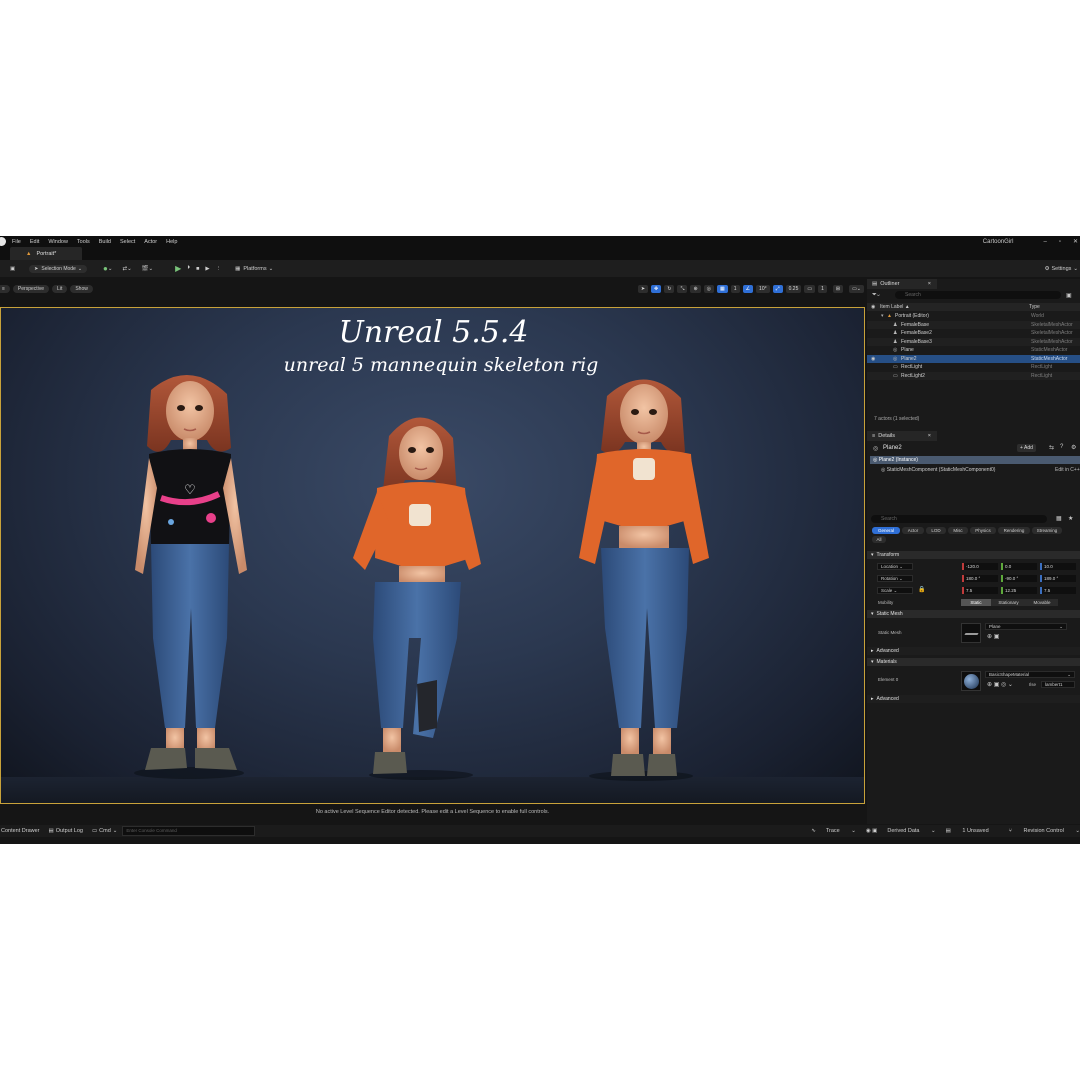 The image size is (1080, 1080). What do you see at coordinates (973, 662) in the screenshot?
I see `materials-section-header: ▾ Materials` at bounding box center [973, 662].